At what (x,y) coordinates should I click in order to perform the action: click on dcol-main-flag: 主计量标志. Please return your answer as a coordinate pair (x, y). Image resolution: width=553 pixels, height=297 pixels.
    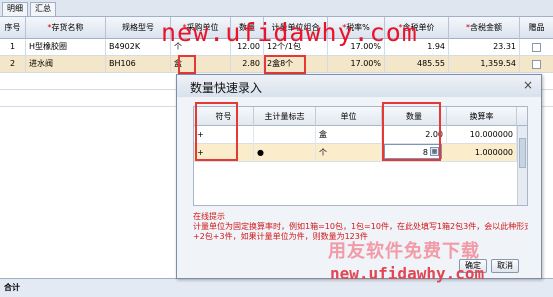
    Looking at the image, I should click on (285, 116).